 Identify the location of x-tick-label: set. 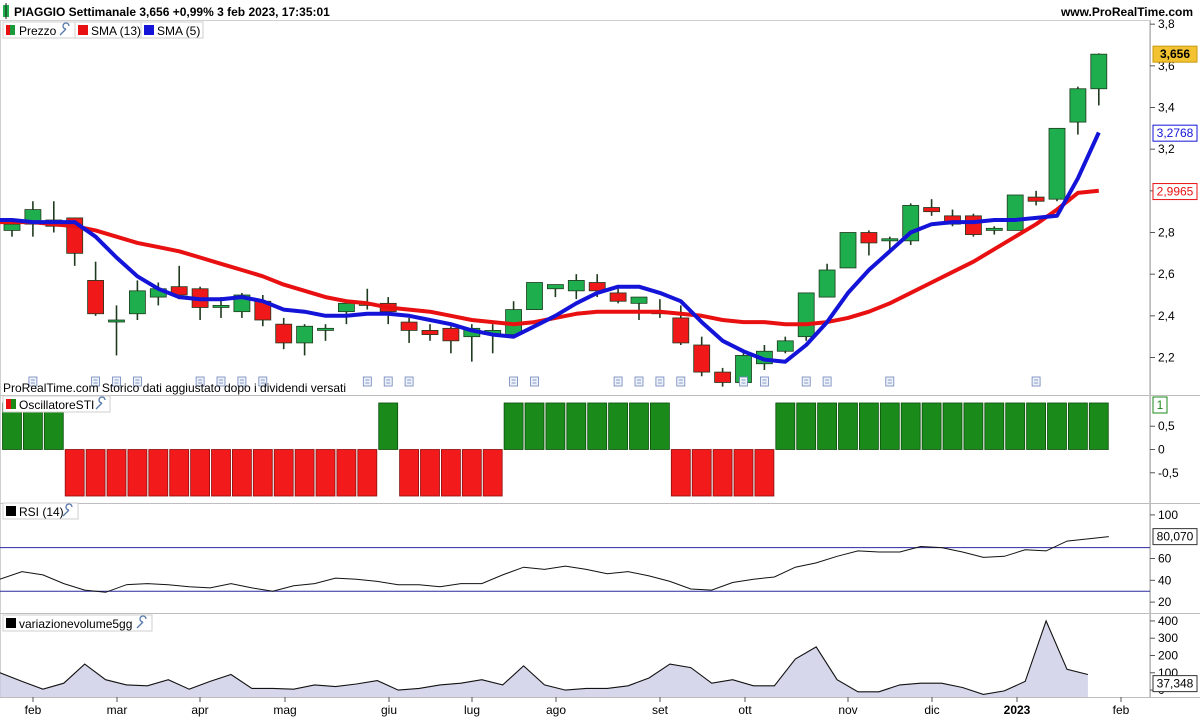
(660, 710).